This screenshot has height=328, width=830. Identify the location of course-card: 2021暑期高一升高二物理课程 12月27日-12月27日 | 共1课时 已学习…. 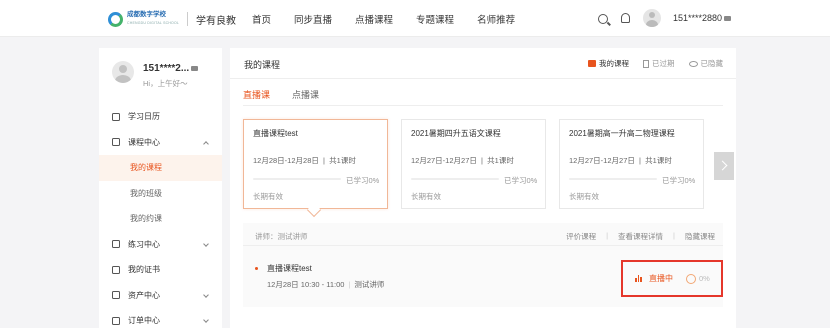
(631, 164).